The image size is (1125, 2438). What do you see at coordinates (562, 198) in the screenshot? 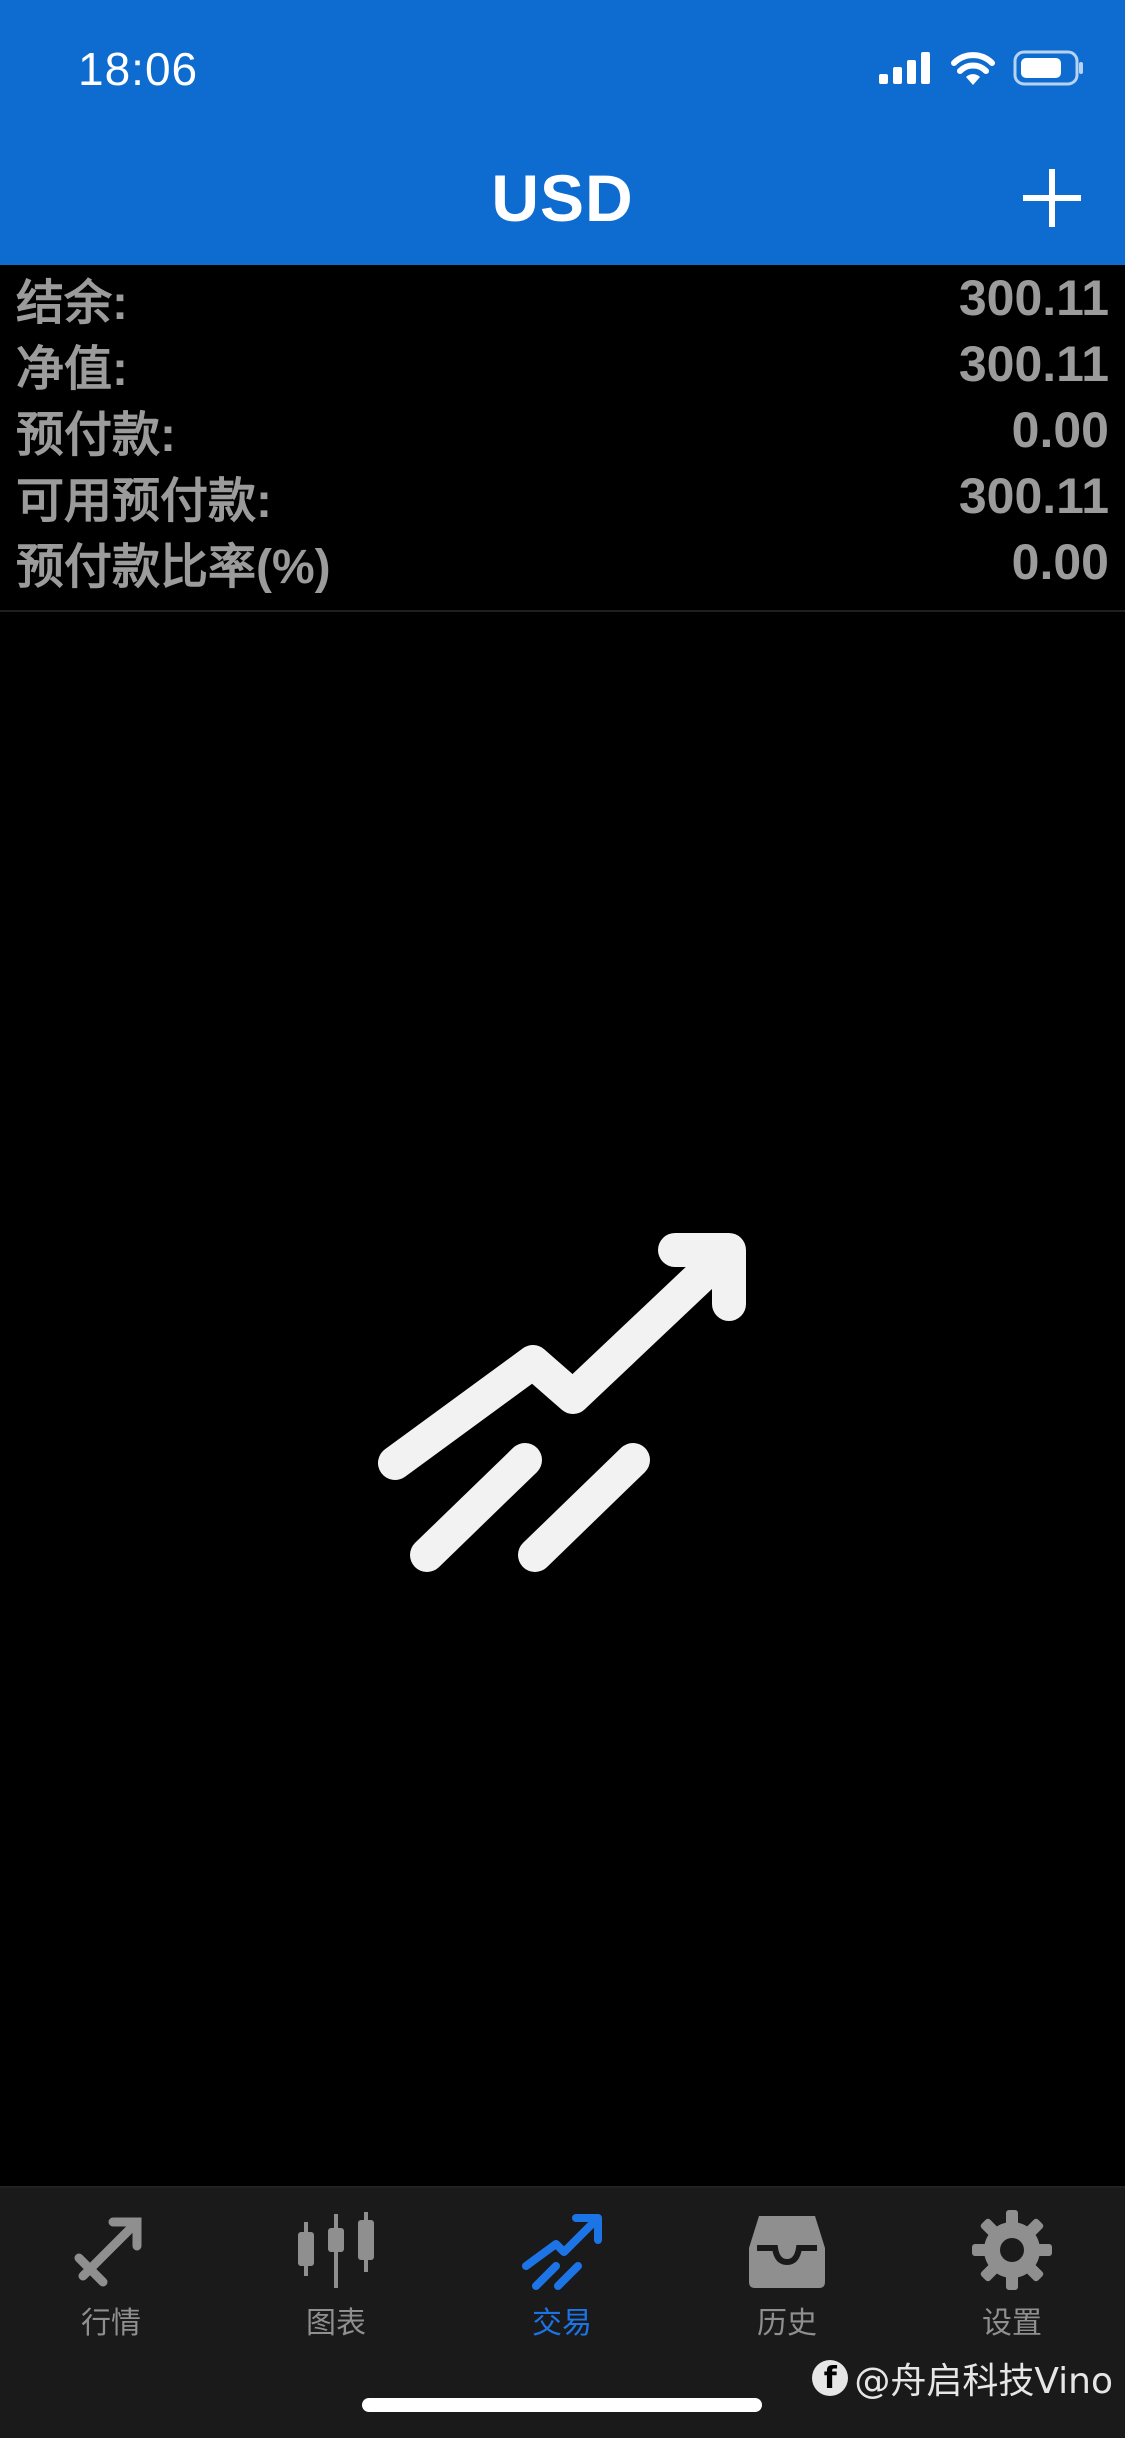
I see `page-title: USD` at bounding box center [562, 198].